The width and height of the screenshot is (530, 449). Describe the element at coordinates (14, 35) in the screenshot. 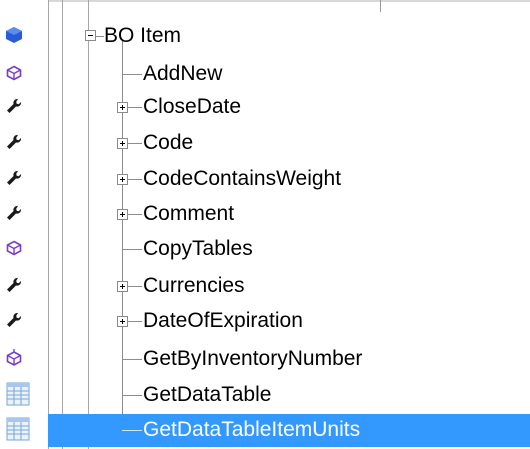

I see `blue-cube-icon` at that location.